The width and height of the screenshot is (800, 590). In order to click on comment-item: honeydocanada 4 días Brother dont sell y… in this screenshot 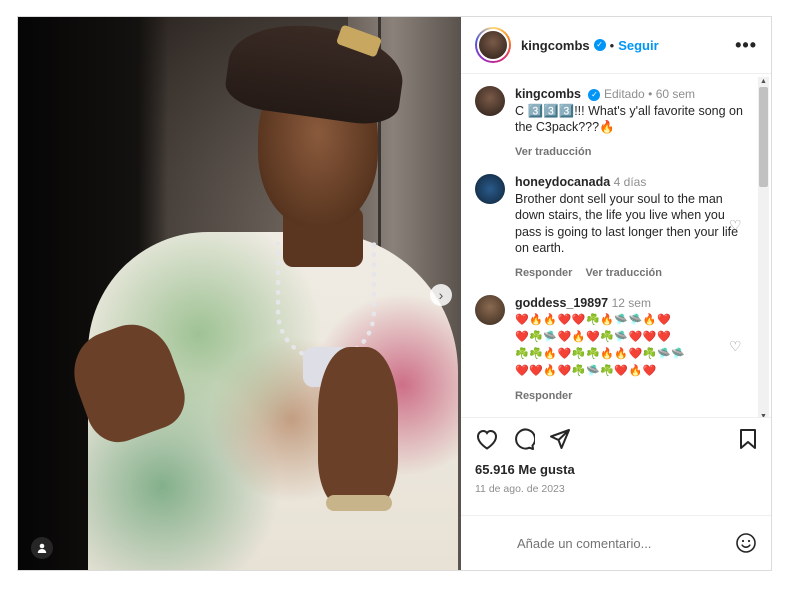, I will do `click(616, 227)`.